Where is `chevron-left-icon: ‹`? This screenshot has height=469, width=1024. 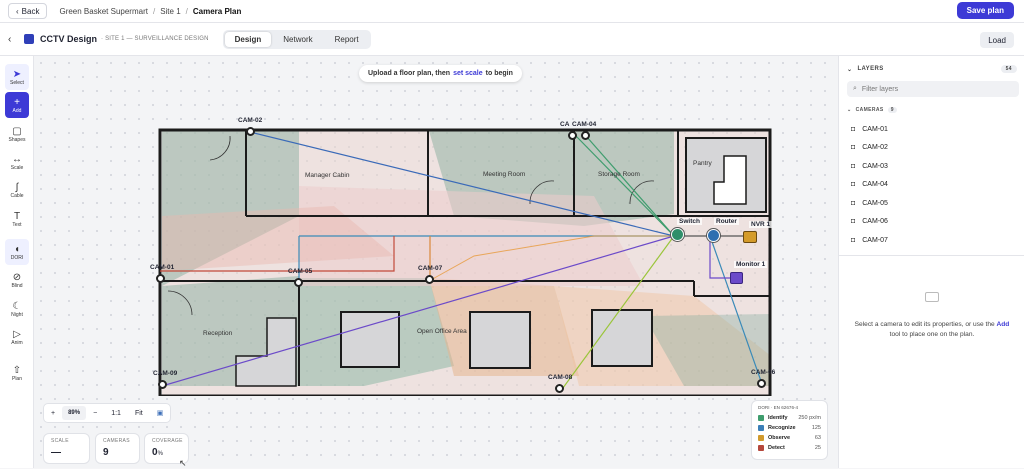
chevron-left-icon: ‹ is located at coordinates (15, 39).